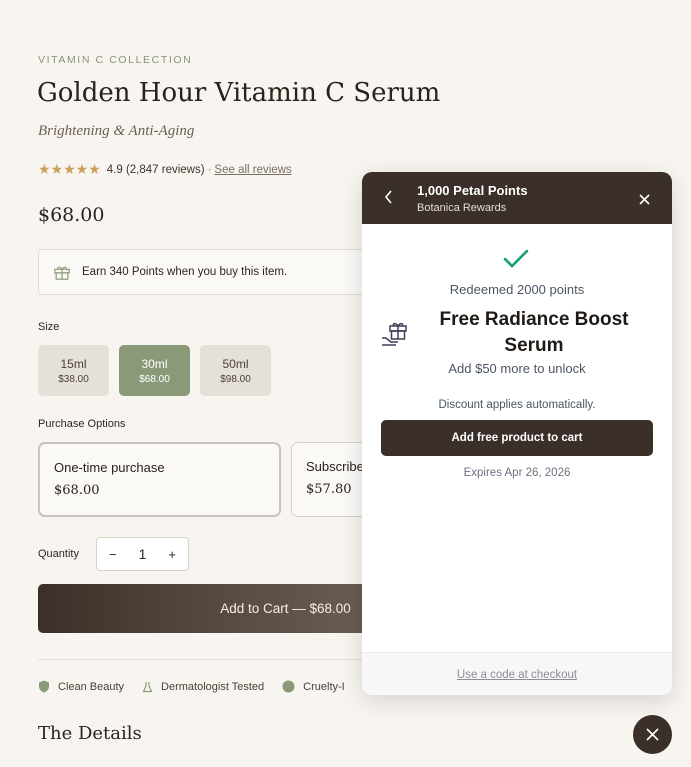 The width and height of the screenshot is (691, 767). I want to click on reward-name: Free Radiance Boost Serum, so click(534, 332).